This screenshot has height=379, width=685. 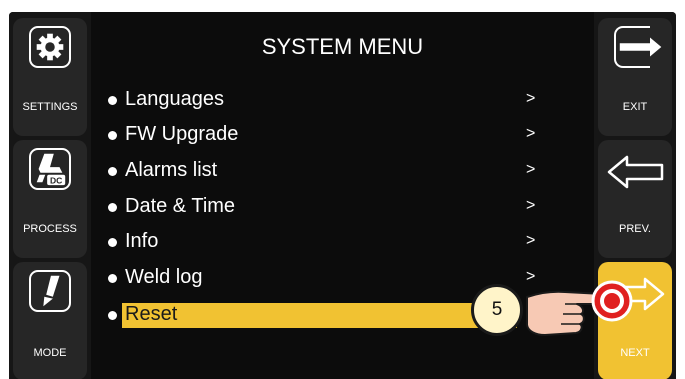 What do you see at coordinates (50, 291) in the screenshot?
I see `torch-mode-icon` at bounding box center [50, 291].